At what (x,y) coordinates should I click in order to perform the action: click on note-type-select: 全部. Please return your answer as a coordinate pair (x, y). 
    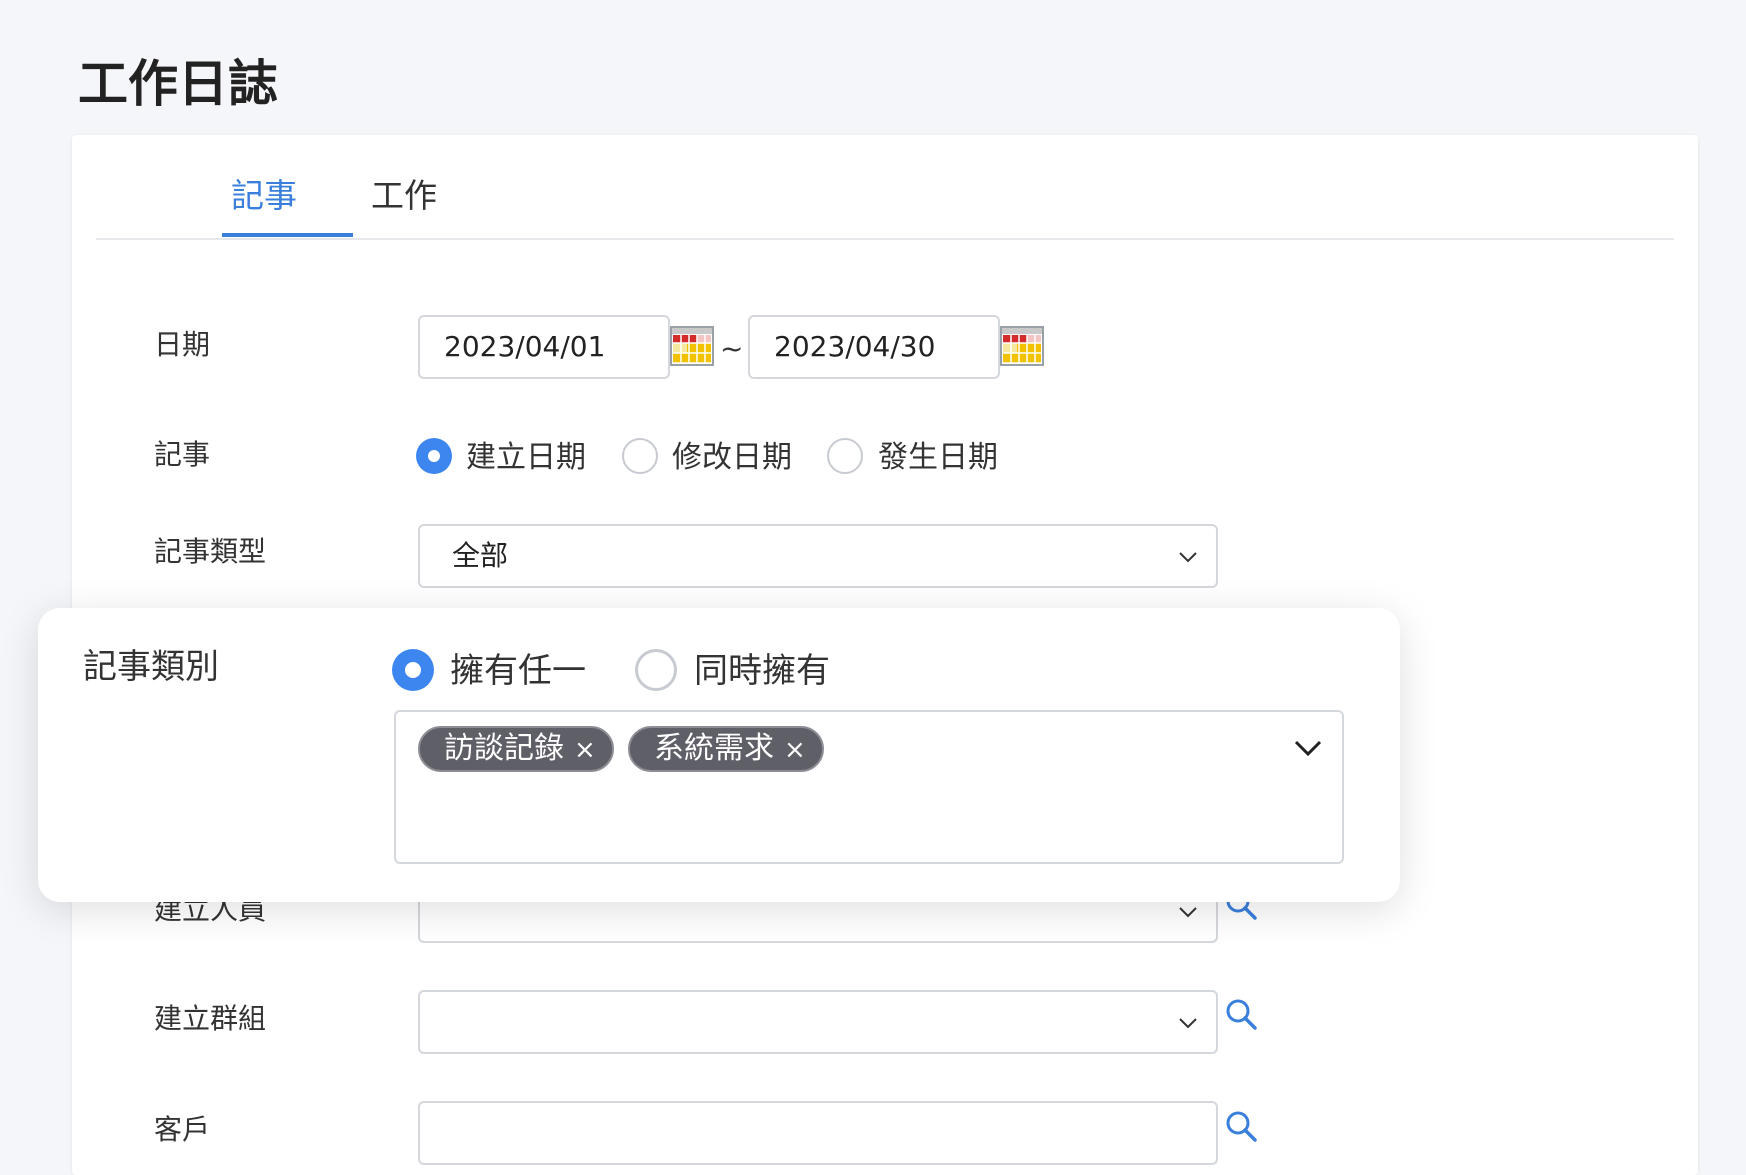
    Looking at the image, I should click on (818, 556).